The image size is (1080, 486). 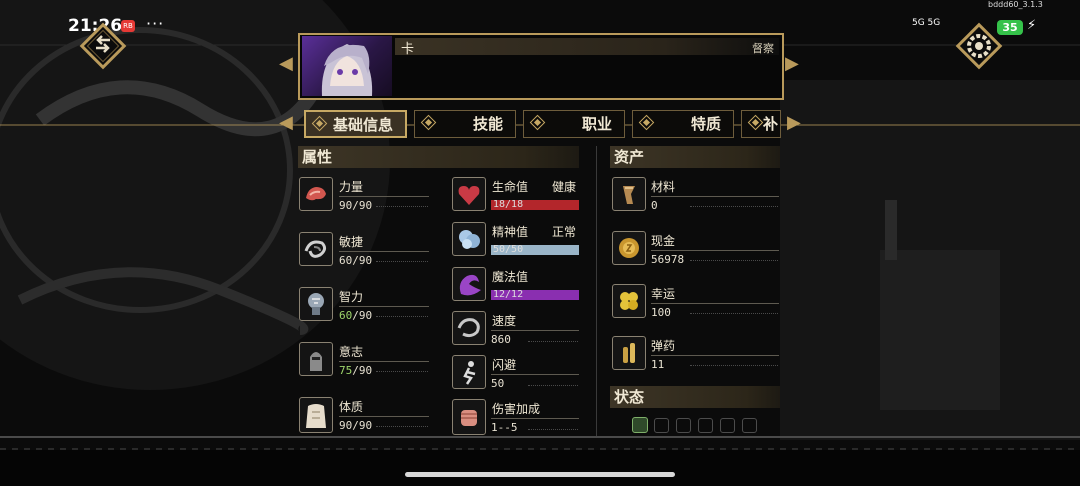 What do you see at coordinates (355, 124) in the screenshot?
I see `tab-basic-info: 基础信息` at bounding box center [355, 124].